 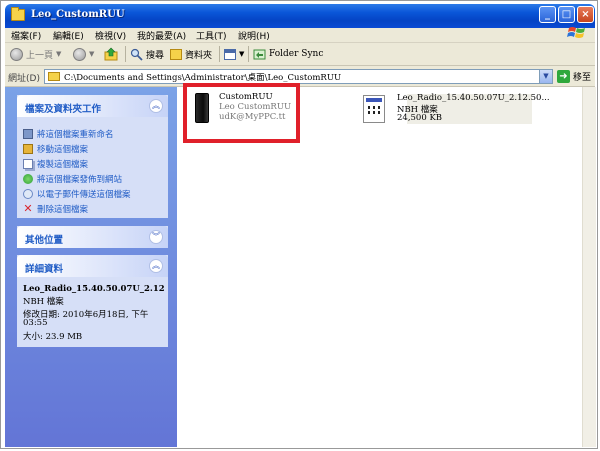 I want to click on rename-icon, so click(x=28, y=134).